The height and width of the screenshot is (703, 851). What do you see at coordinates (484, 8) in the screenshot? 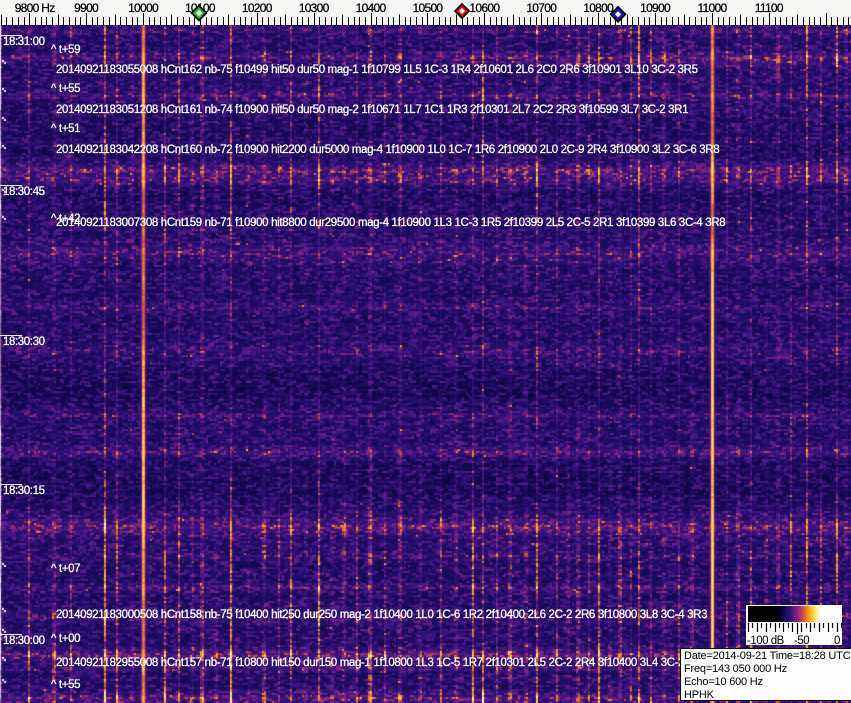
I see `svg-text: 10600` at bounding box center [484, 8].